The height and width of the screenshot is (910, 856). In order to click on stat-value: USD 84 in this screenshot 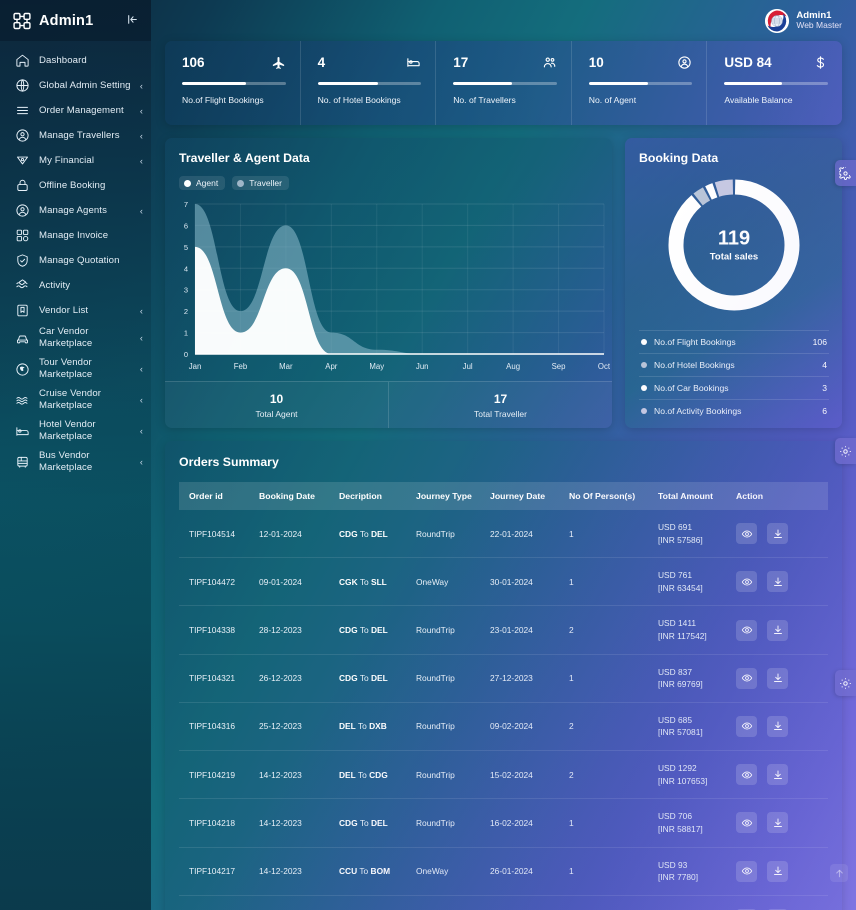, I will do `click(748, 62)`.